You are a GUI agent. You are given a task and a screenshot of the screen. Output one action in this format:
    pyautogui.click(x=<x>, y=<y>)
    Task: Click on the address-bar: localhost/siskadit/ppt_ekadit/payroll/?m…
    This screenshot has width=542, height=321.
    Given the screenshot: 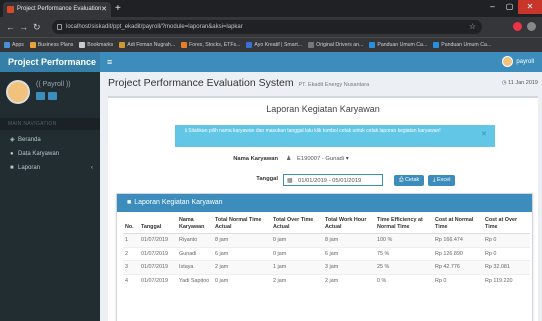 What is the action you would take?
    pyautogui.click(x=267, y=27)
    